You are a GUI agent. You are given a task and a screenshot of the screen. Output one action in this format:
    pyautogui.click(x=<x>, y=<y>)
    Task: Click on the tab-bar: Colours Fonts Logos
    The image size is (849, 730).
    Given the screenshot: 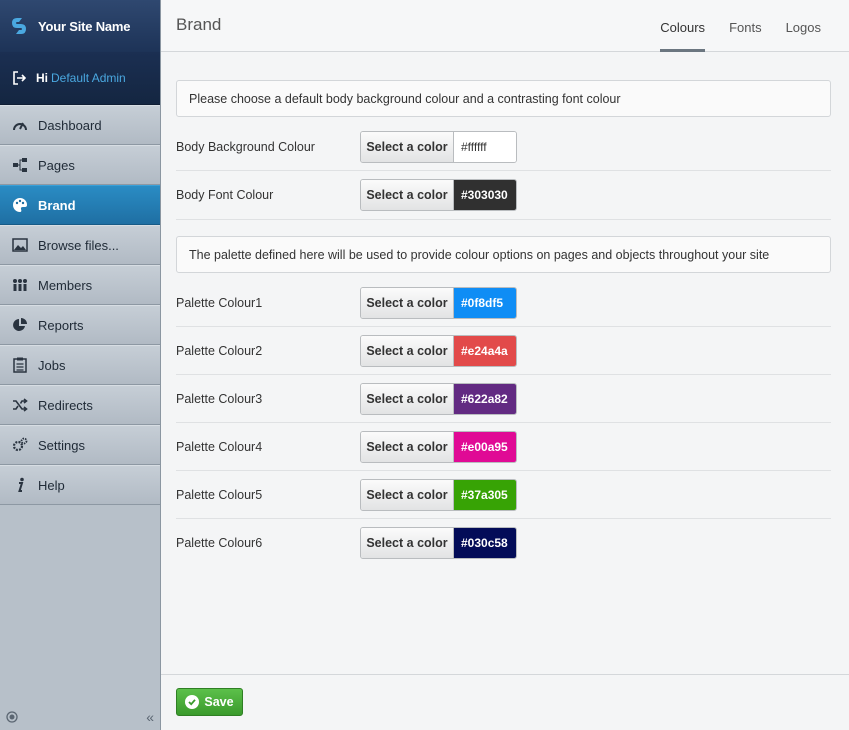 What is the action you would take?
    pyautogui.click(x=728, y=26)
    